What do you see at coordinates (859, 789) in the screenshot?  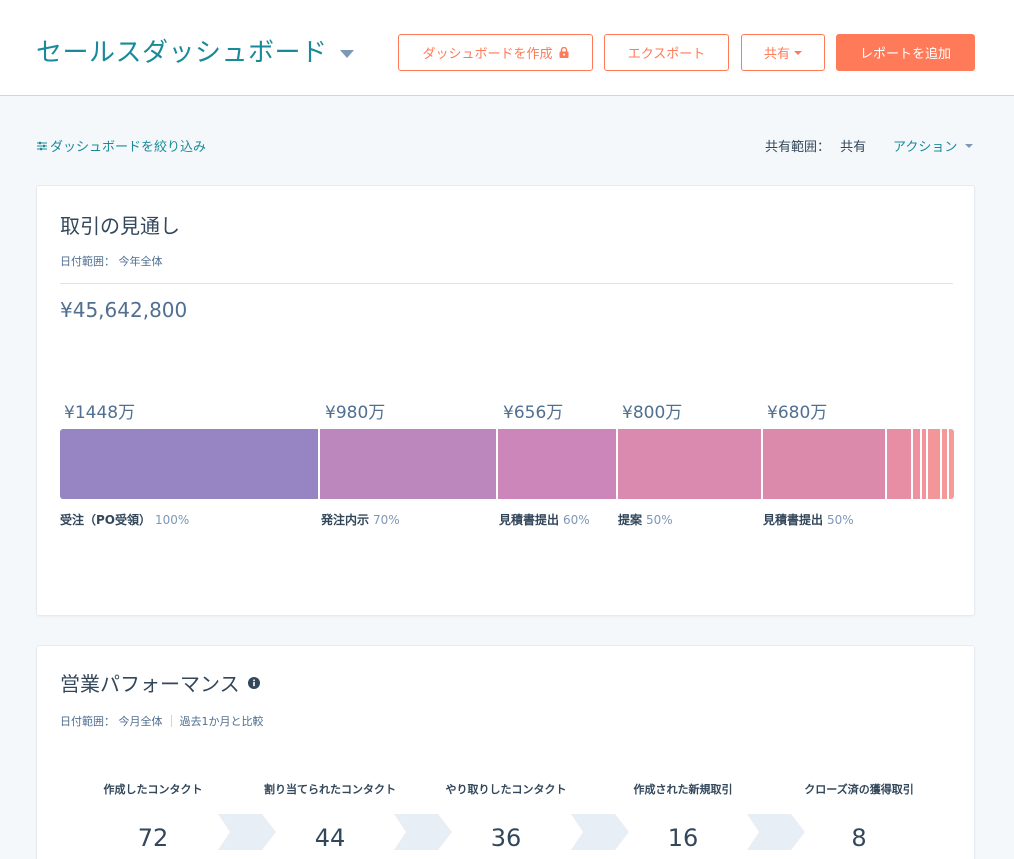 I see `metric-label: クローズ済の獲得取引` at bounding box center [859, 789].